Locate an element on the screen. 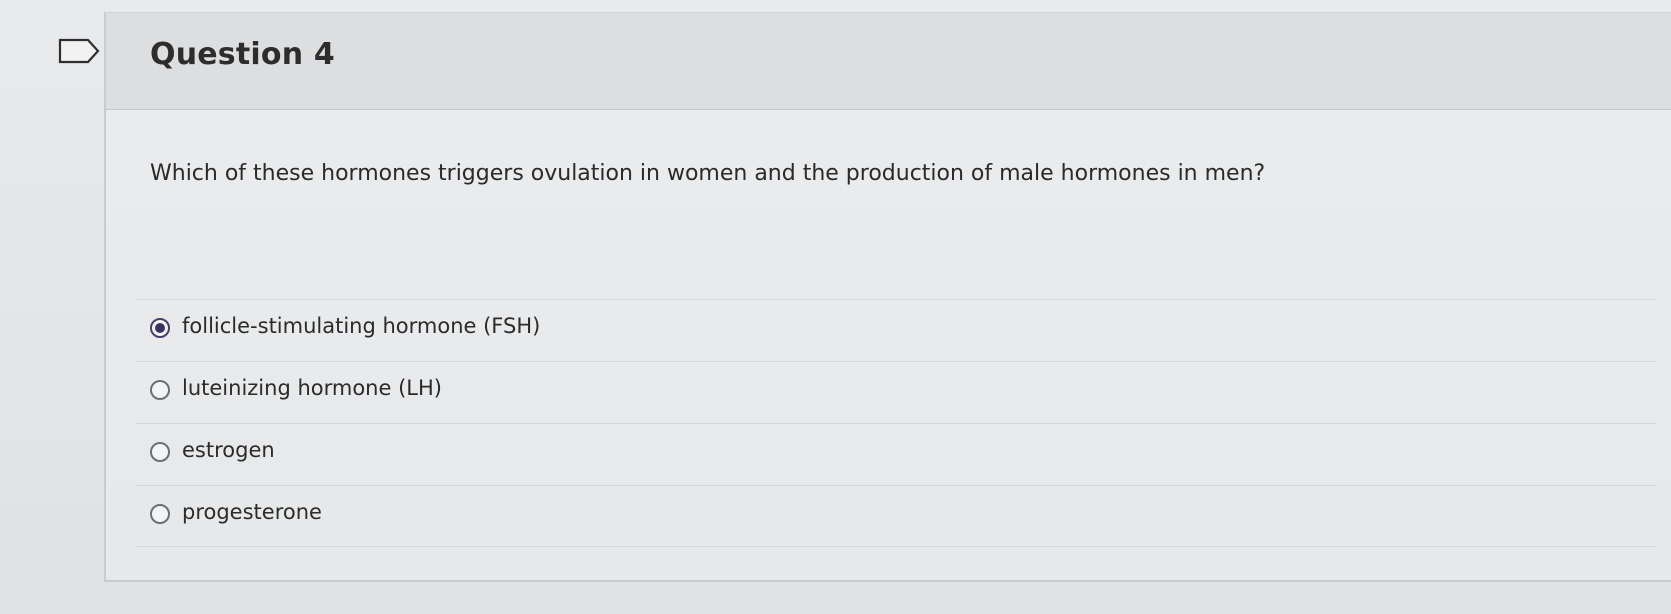 The height and width of the screenshot is (614, 1671). answer-option-estrogen: estrogen is located at coordinates (896, 454).